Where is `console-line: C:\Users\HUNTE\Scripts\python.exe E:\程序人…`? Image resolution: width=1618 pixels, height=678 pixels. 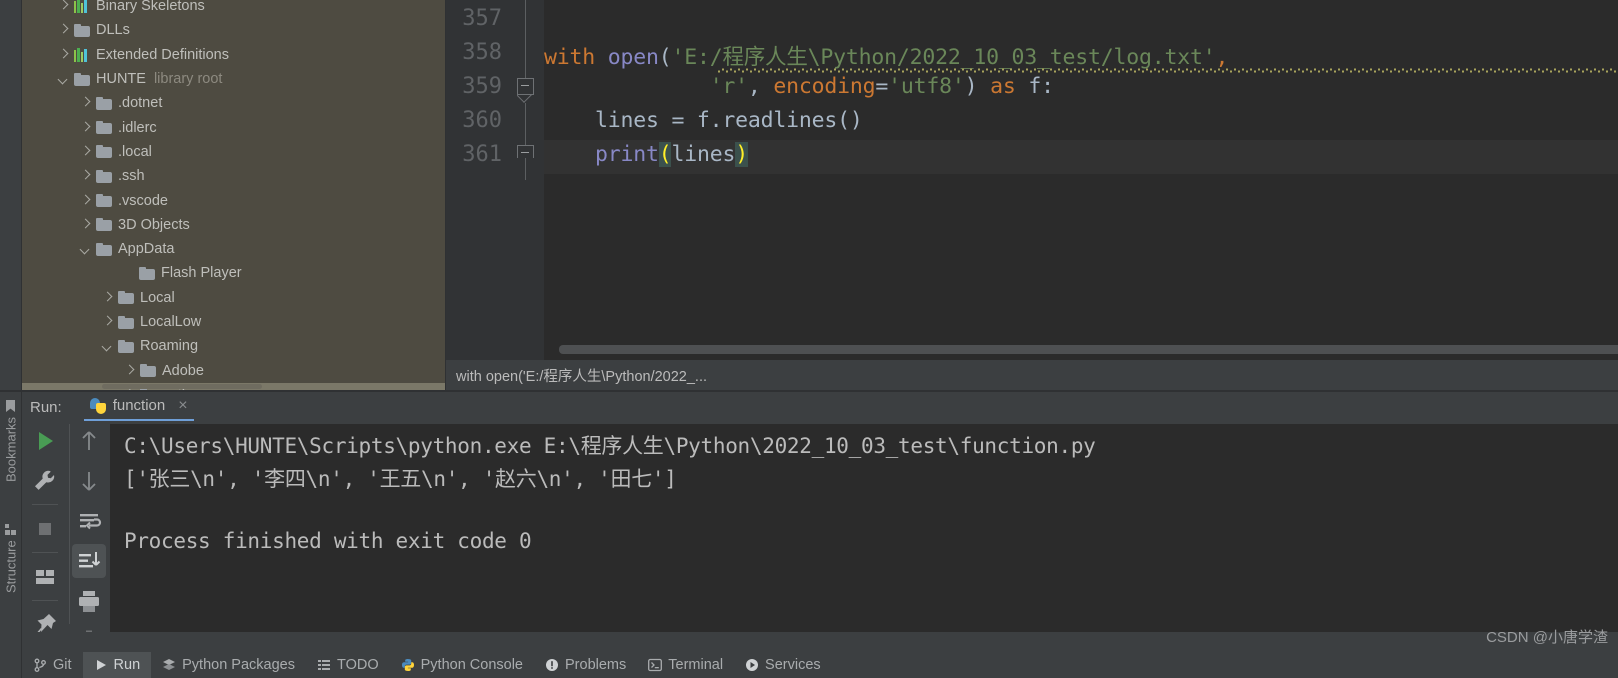
console-line: C:\Users\HUNTE\Scripts\python.exe E:\程序人… is located at coordinates (610, 446).